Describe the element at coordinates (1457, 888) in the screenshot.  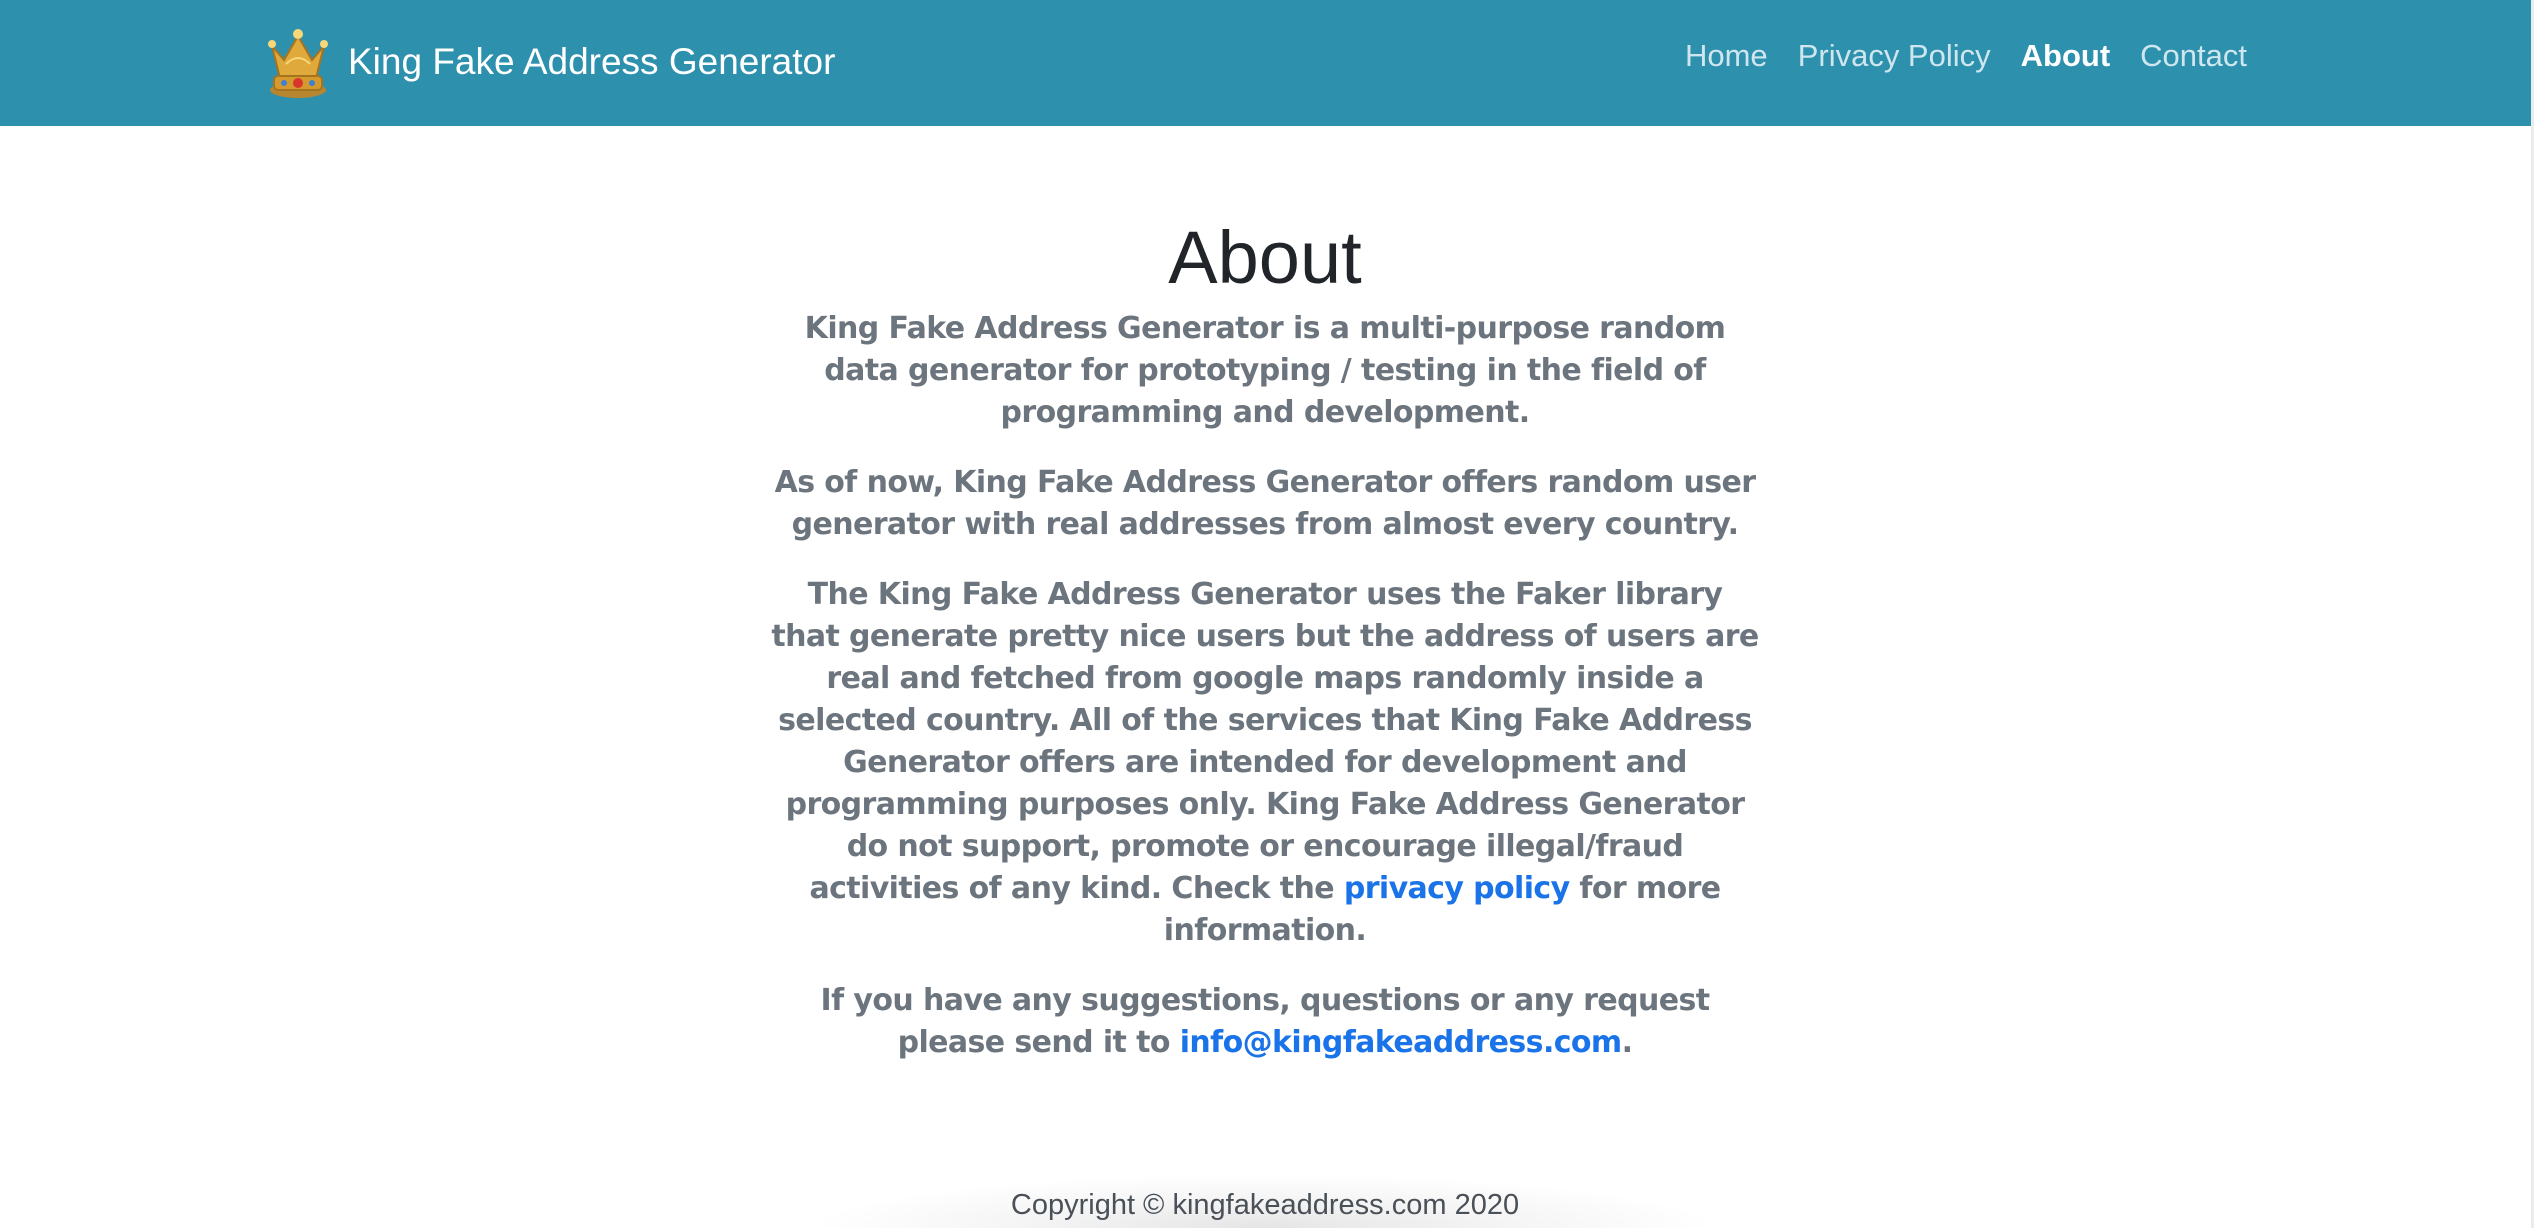
I see `privacy-policy-link: privacy policy` at that location.